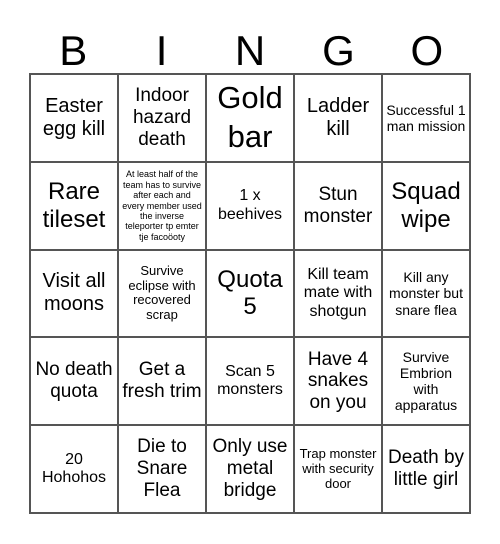 The height and width of the screenshot is (544, 500). Describe the element at coordinates (338, 293) in the screenshot. I see `bingo-cell: Kill team mate with shotgun` at that location.